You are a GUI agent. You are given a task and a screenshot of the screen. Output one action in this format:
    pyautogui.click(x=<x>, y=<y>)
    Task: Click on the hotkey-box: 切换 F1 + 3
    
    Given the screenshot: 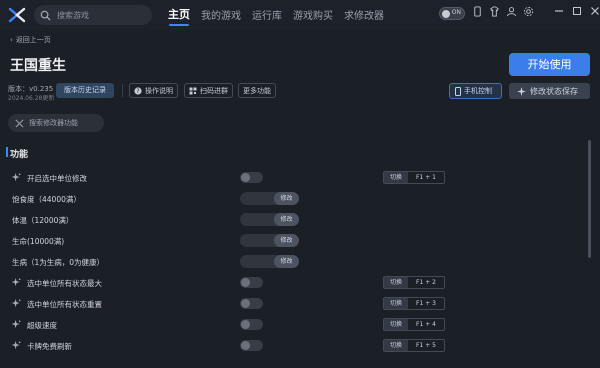 What is the action you would take?
    pyautogui.click(x=414, y=303)
    